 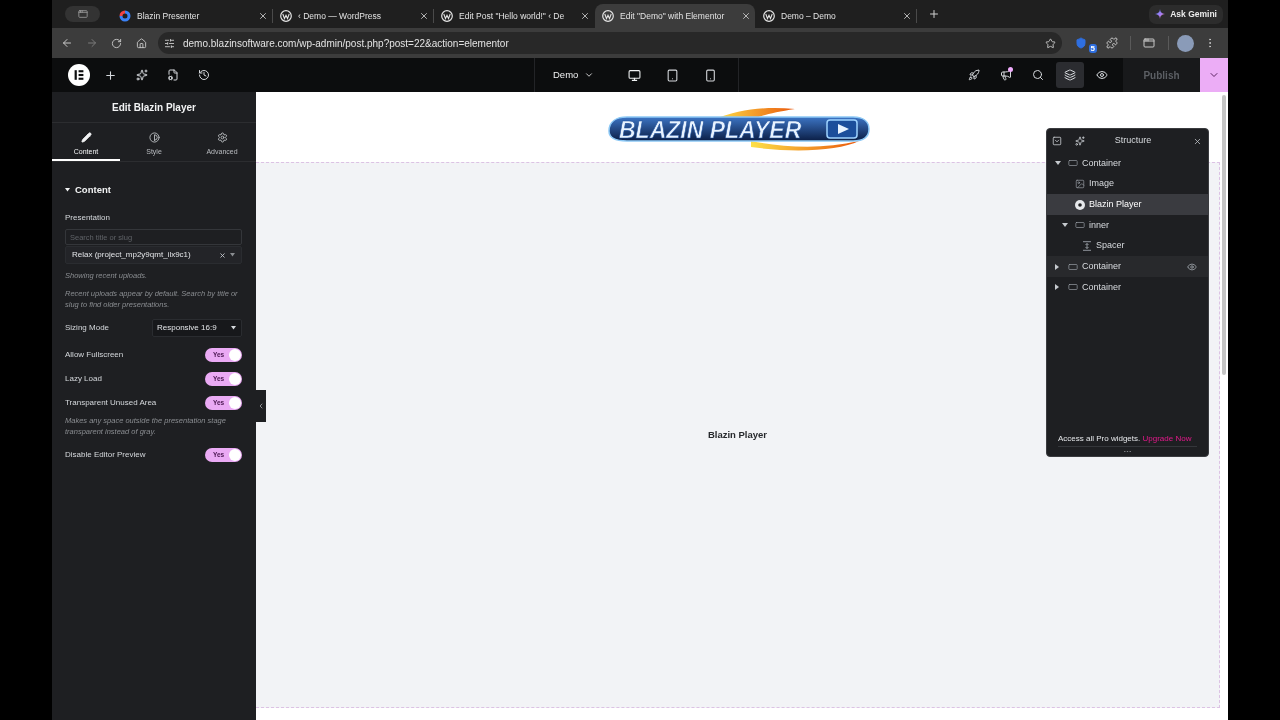 What do you see at coordinates (1167, 438) in the screenshot?
I see `upgrade-link: Upgrade Now` at bounding box center [1167, 438].